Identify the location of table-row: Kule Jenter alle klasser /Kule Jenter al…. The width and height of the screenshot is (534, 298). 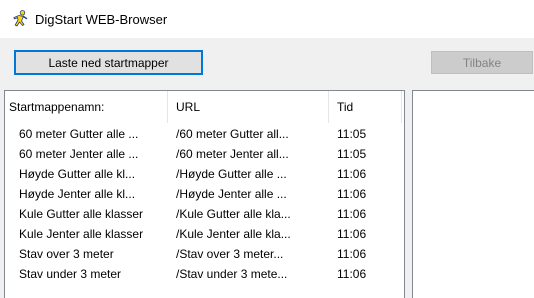
(204, 234).